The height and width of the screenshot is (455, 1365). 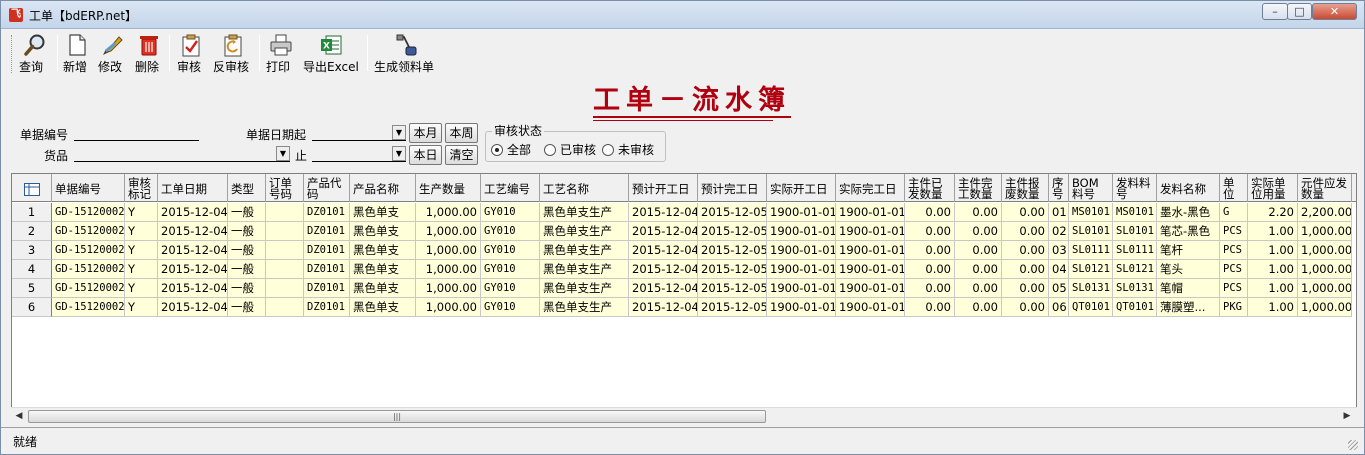 I want to click on radio-all: 全部, so click(x=511, y=149).